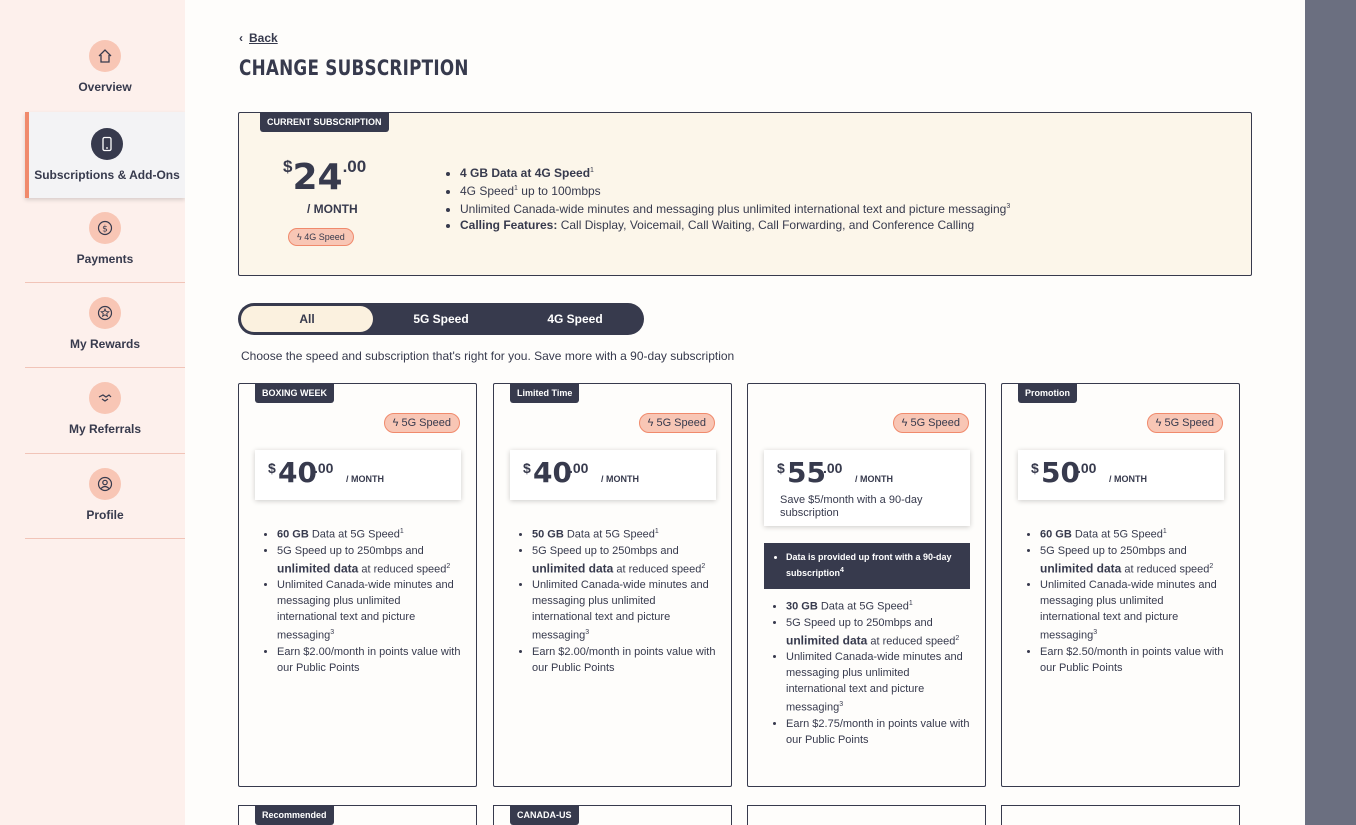 This screenshot has height=825, width=1356. Describe the element at coordinates (105, 398) in the screenshot. I see `handshake-icon` at that location.